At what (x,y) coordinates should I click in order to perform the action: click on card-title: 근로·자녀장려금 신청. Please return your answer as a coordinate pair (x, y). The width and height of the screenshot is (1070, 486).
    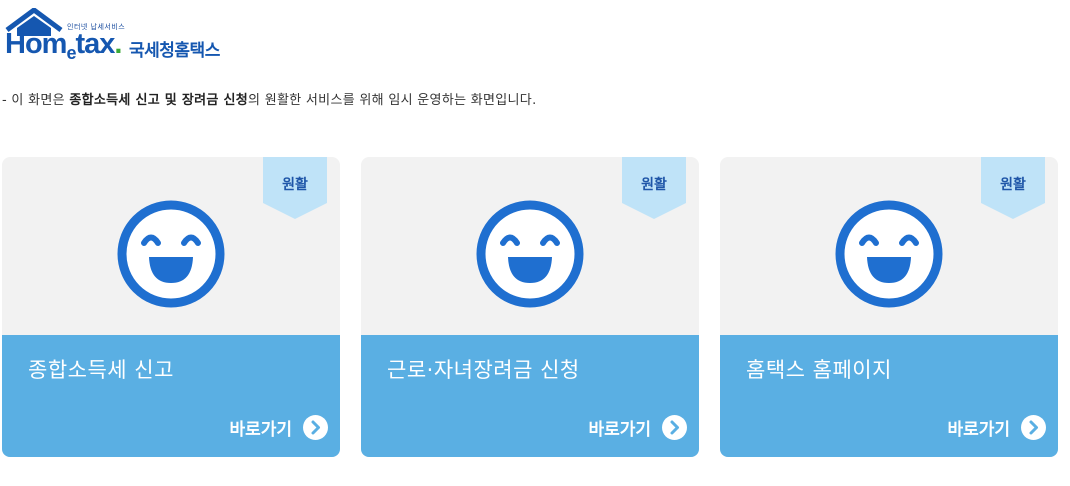
    Looking at the image, I should click on (483, 370).